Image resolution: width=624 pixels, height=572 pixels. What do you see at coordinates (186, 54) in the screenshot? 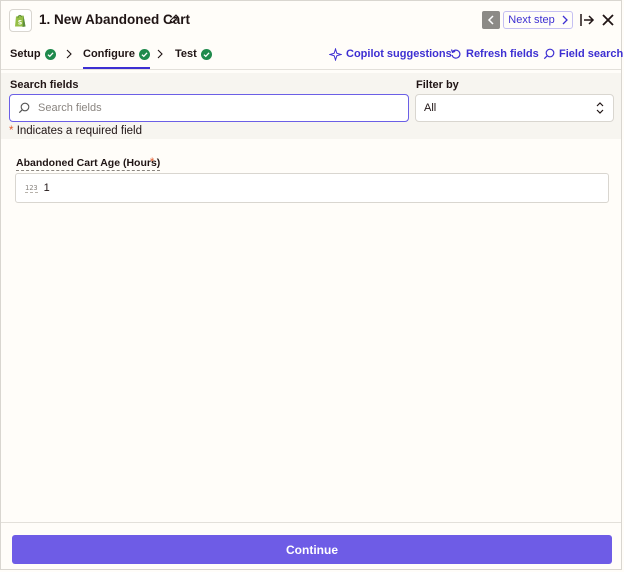
I see `tab-test-label: Test` at bounding box center [186, 54].